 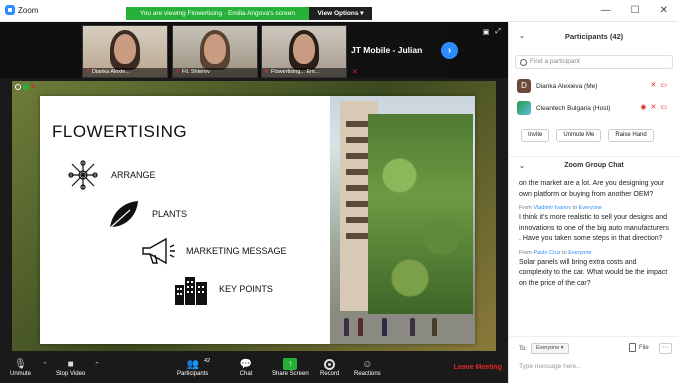 What do you see at coordinates (10, 10) in the screenshot?
I see `zoom-logo-icon` at bounding box center [10, 10].